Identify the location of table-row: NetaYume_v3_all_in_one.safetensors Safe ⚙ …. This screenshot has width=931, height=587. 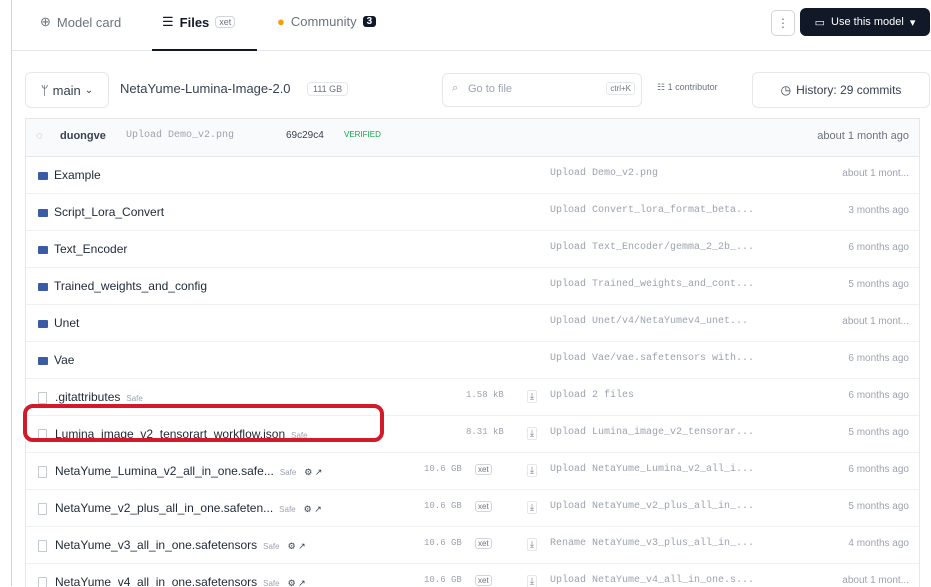
(472, 545).